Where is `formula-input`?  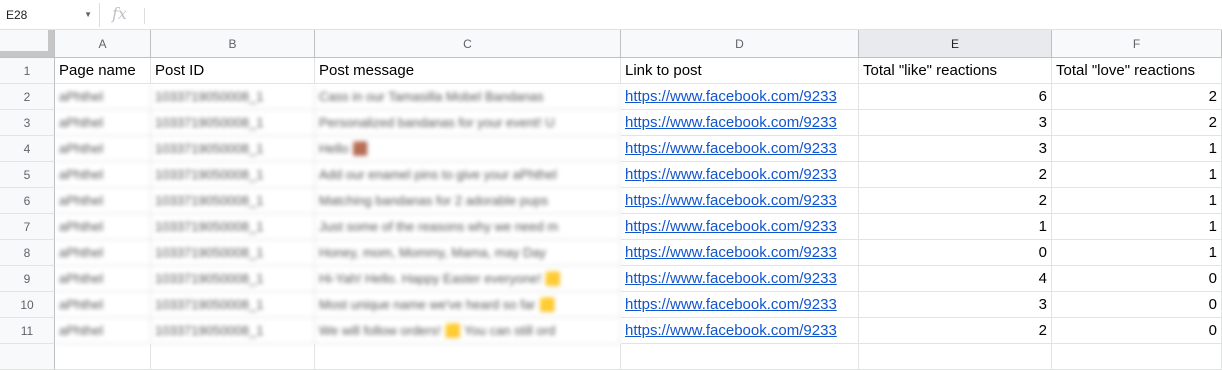 formula-input is located at coordinates (687, 15).